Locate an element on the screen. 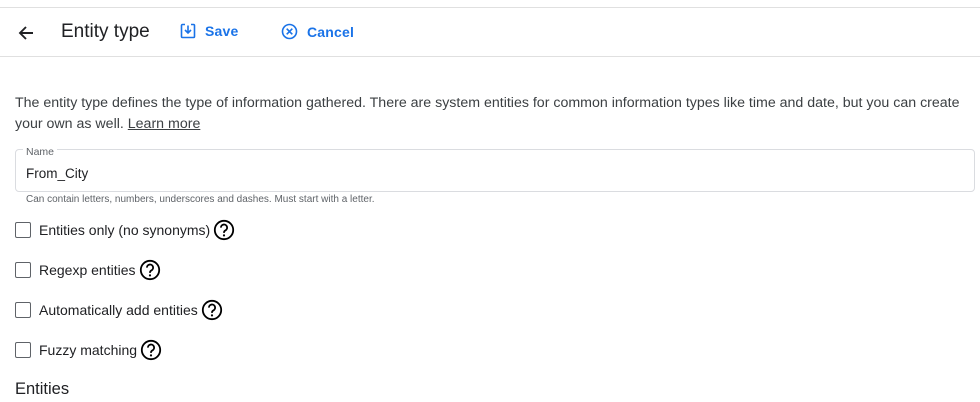 The width and height of the screenshot is (980, 402). auto-add-entities-checkbox is located at coordinates (23, 310).